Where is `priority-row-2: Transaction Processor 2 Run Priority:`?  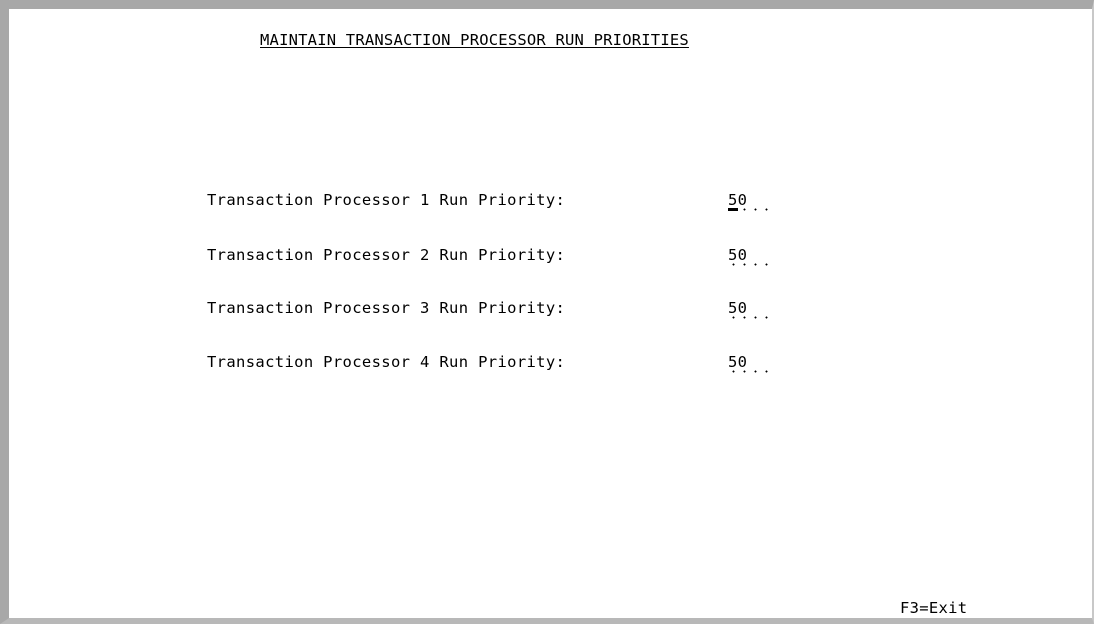
priority-row-2: Transaction Processor 2 Run Priority: is located at coordinates (490, 255).